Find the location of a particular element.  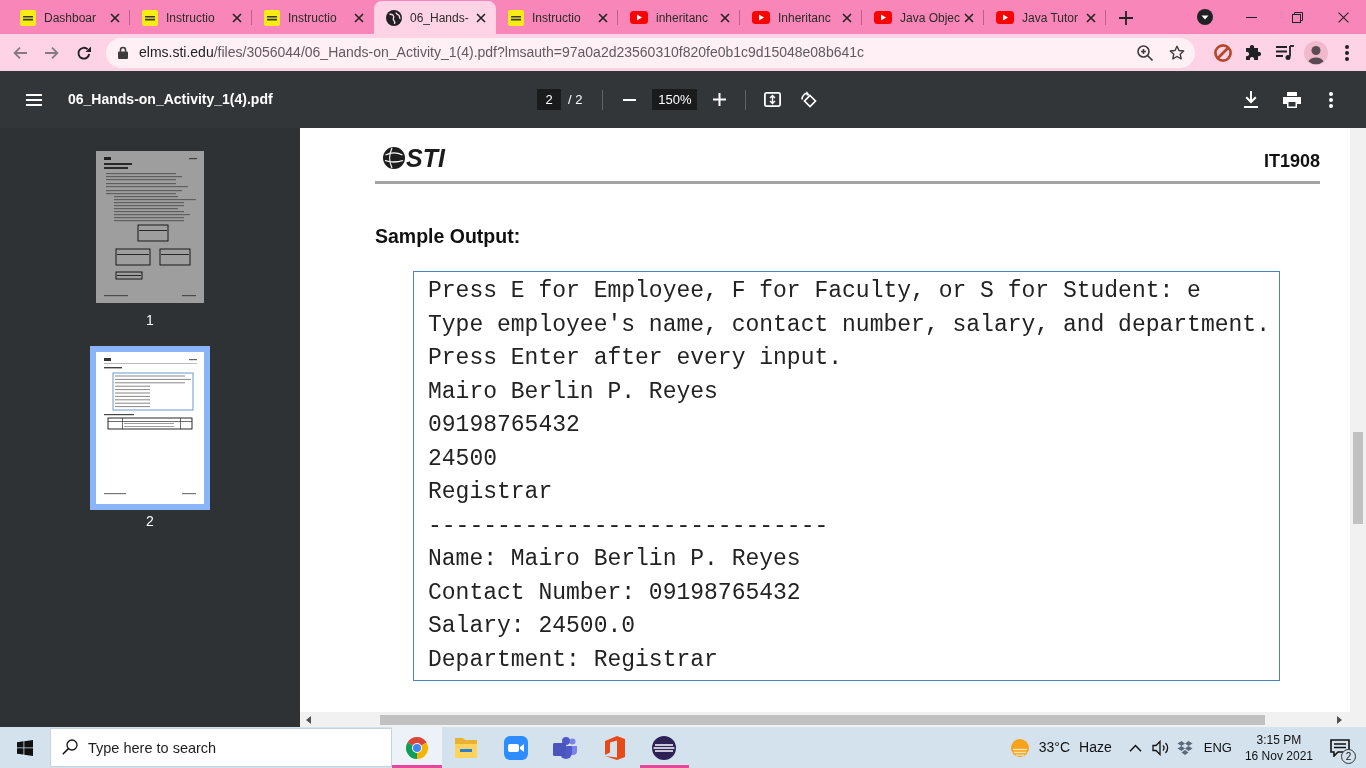

output-line: Salary: 24500.0 is located at coordinates (532, 626).